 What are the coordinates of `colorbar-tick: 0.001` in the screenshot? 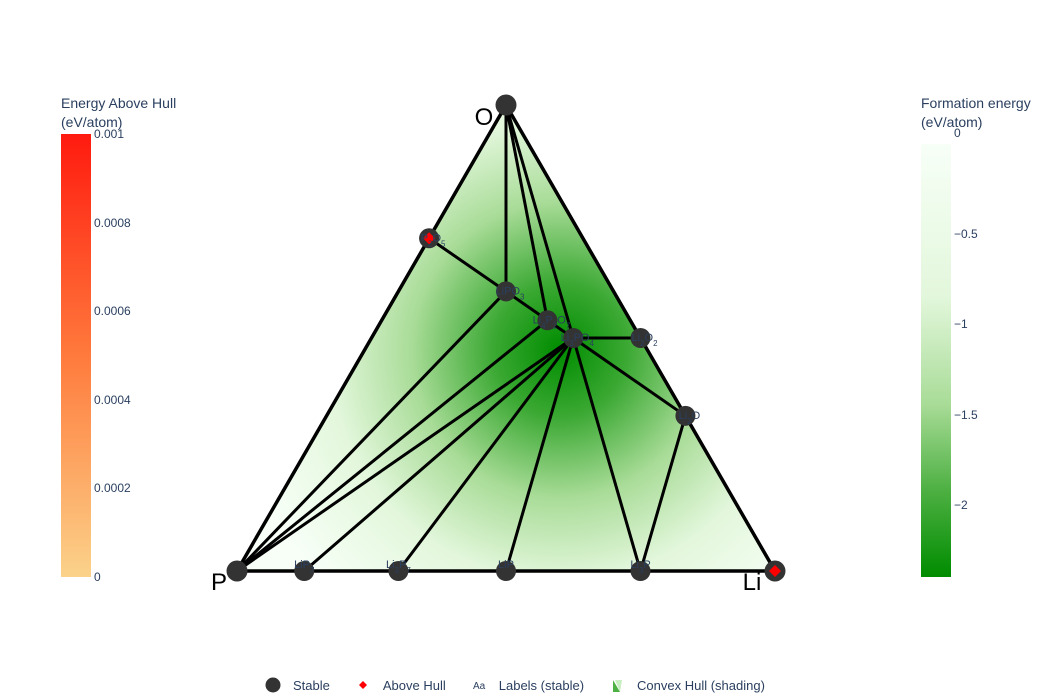 It's located at (109, 134).